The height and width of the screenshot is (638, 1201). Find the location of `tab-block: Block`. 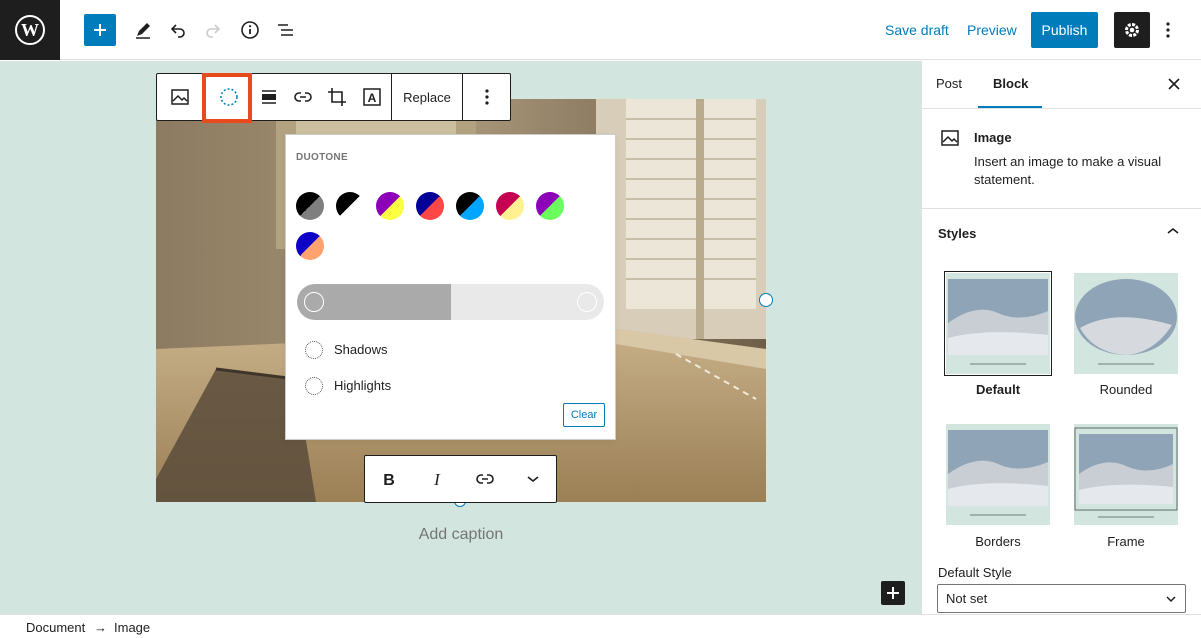

tab-block: Block is located at coordinates (1010, 83).